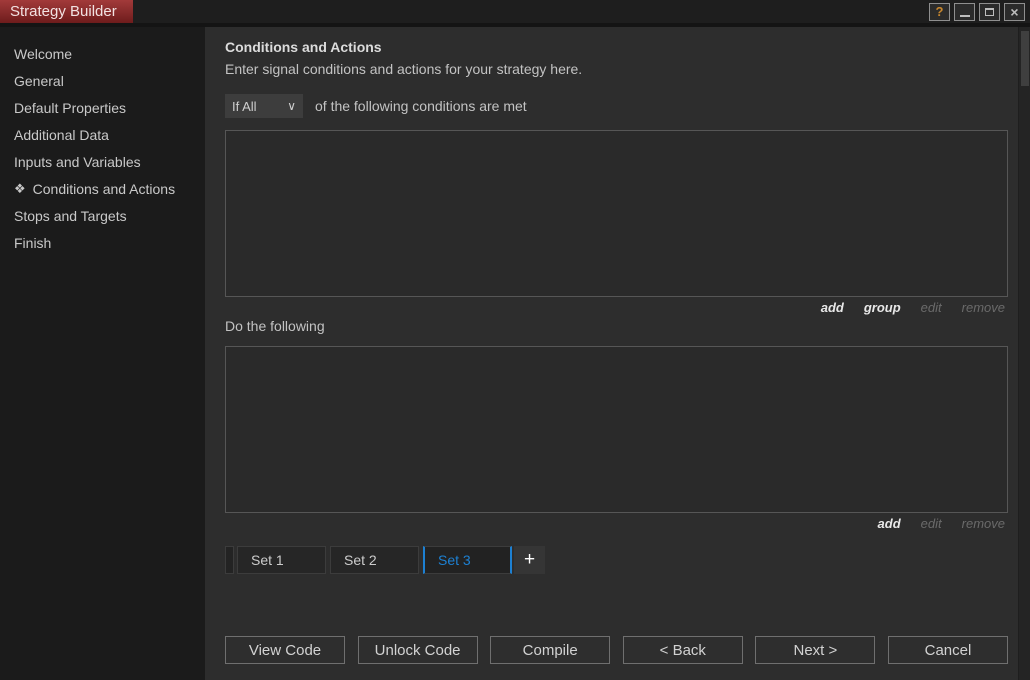  I want to click on window-controls: ? ×, so click(979, 11).